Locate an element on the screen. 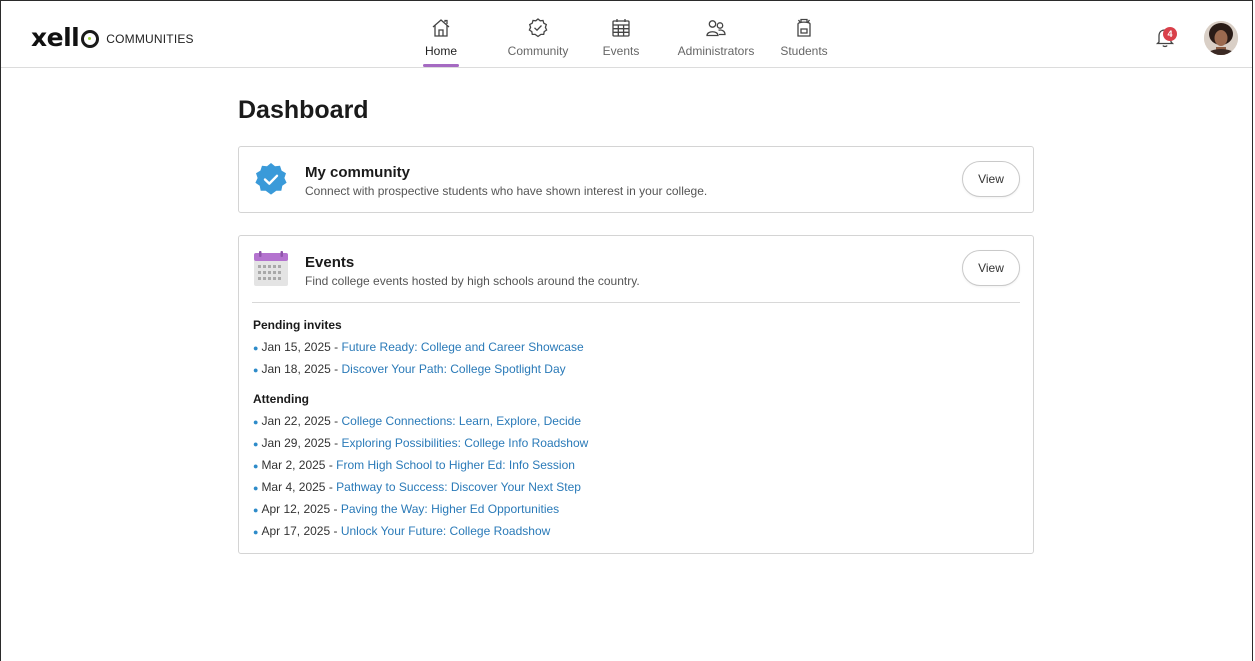  nav-item-events: Events is located at coordinates (621, 34).